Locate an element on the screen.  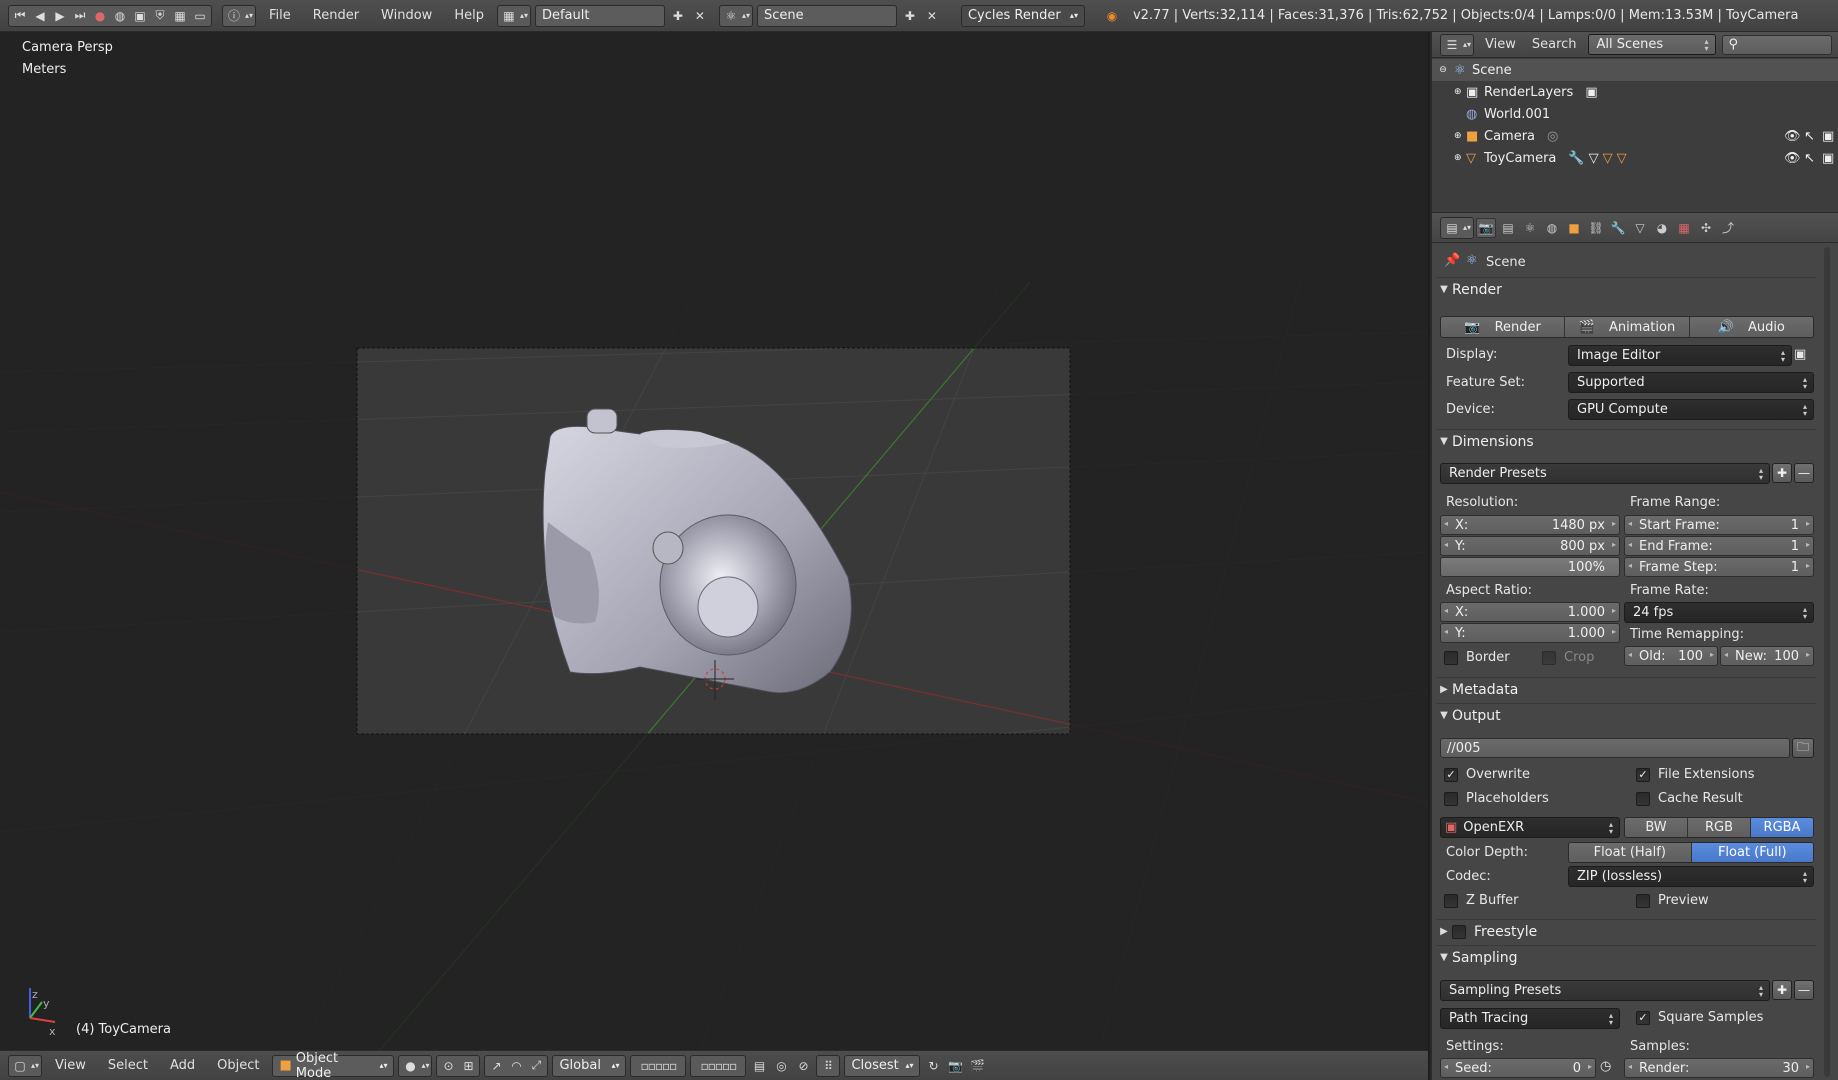
render-still-icon: 📷 is located at coordinates (955, 1066).